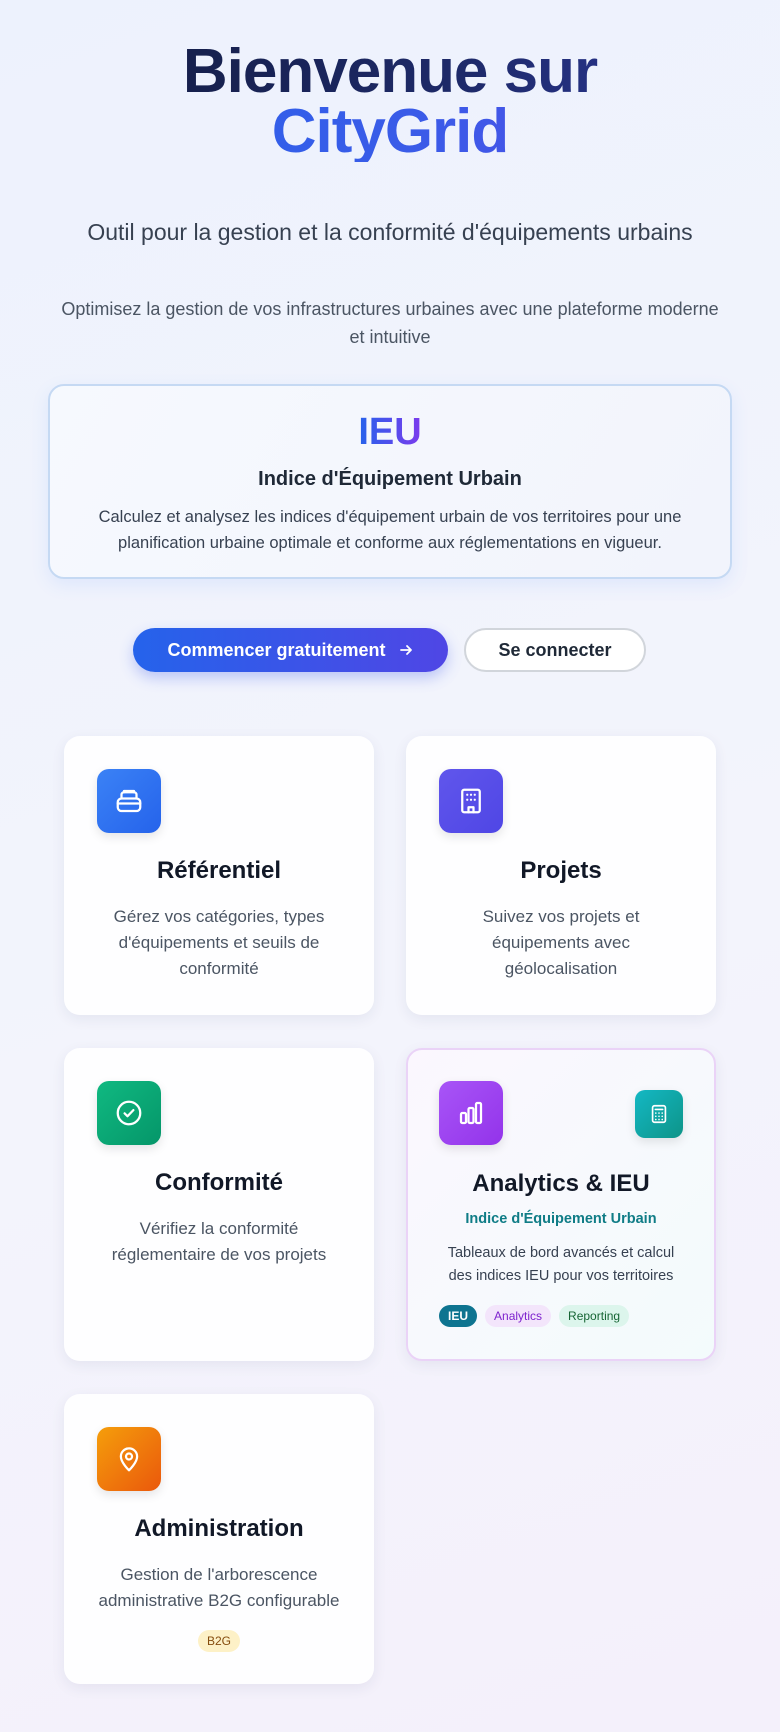  I want to click on start-free-label: Commencer gratuitement, so click(276, 649).